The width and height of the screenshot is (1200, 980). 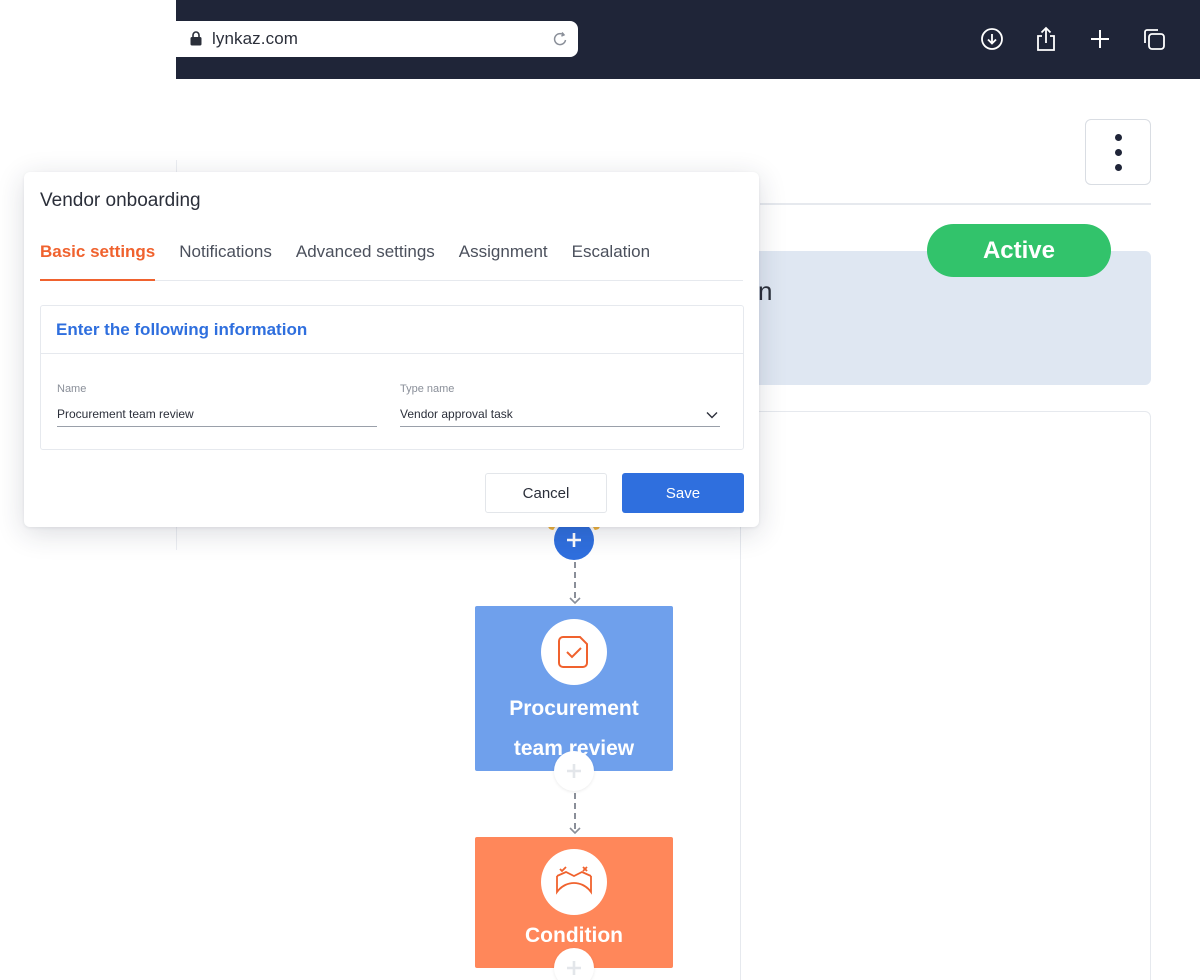 What do you see at coordinates (503, 260) in the screenshot?
I see `tab-assignment: Assignment` at bounding box center [503, 260].